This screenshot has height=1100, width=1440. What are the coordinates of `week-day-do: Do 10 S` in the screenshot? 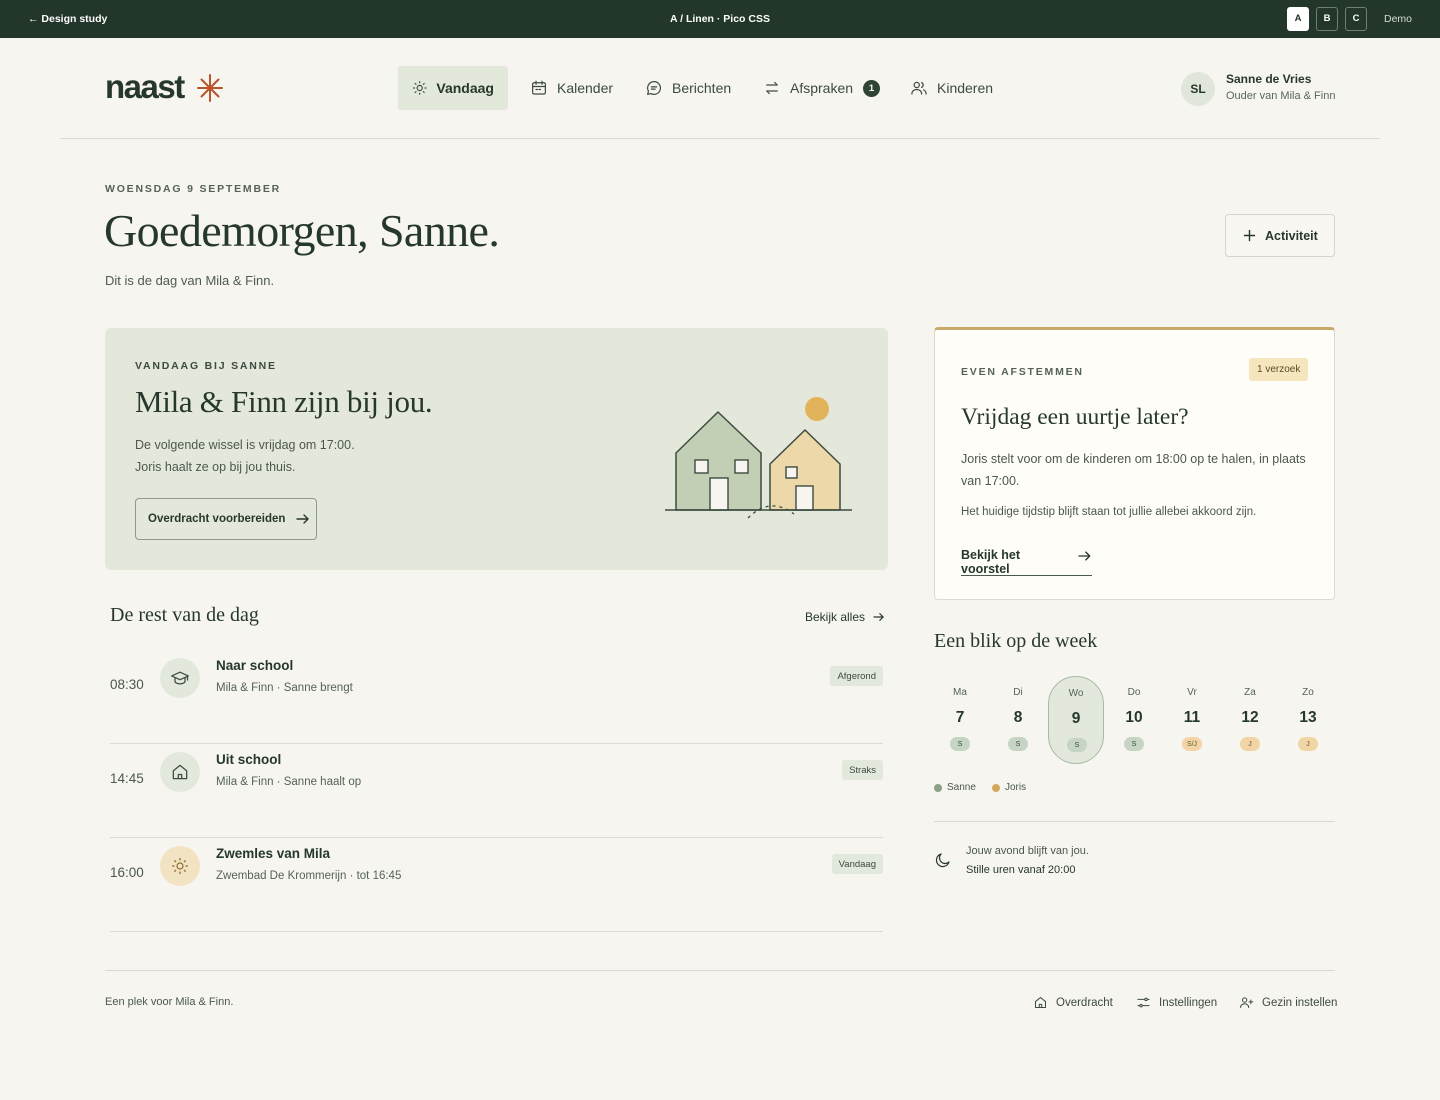 It's located at (1134, 720).